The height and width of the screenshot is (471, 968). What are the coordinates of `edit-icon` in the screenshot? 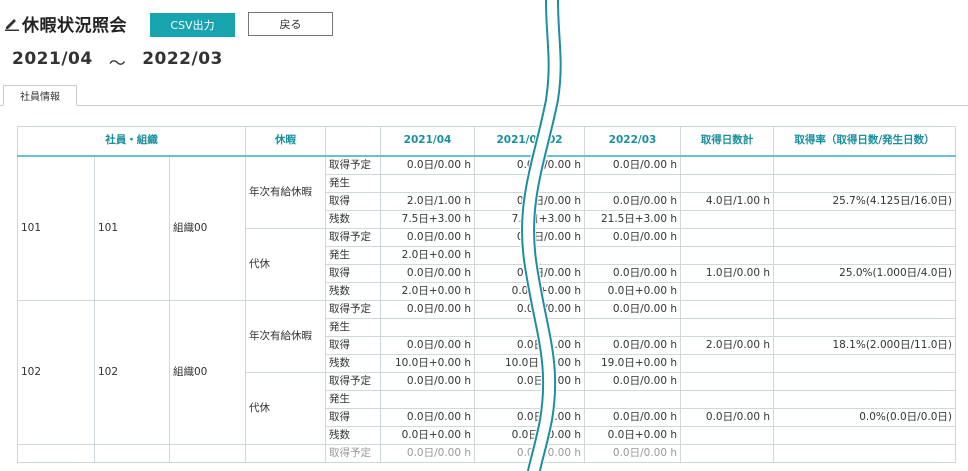 It's located at (12, 23).